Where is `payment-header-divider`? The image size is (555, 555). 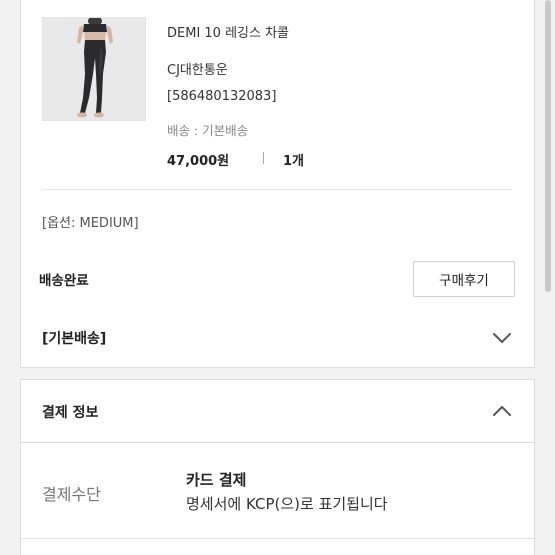
payment-header-divider is located at coordinates (277, 442).